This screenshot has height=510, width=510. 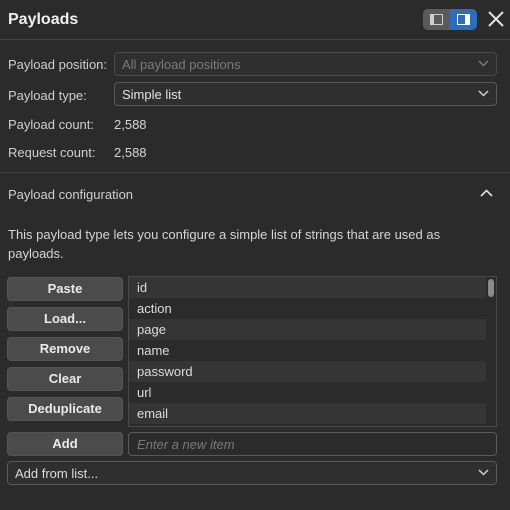 I want to click on payload-position-label: Payload position:, so click(x=58, y=64).